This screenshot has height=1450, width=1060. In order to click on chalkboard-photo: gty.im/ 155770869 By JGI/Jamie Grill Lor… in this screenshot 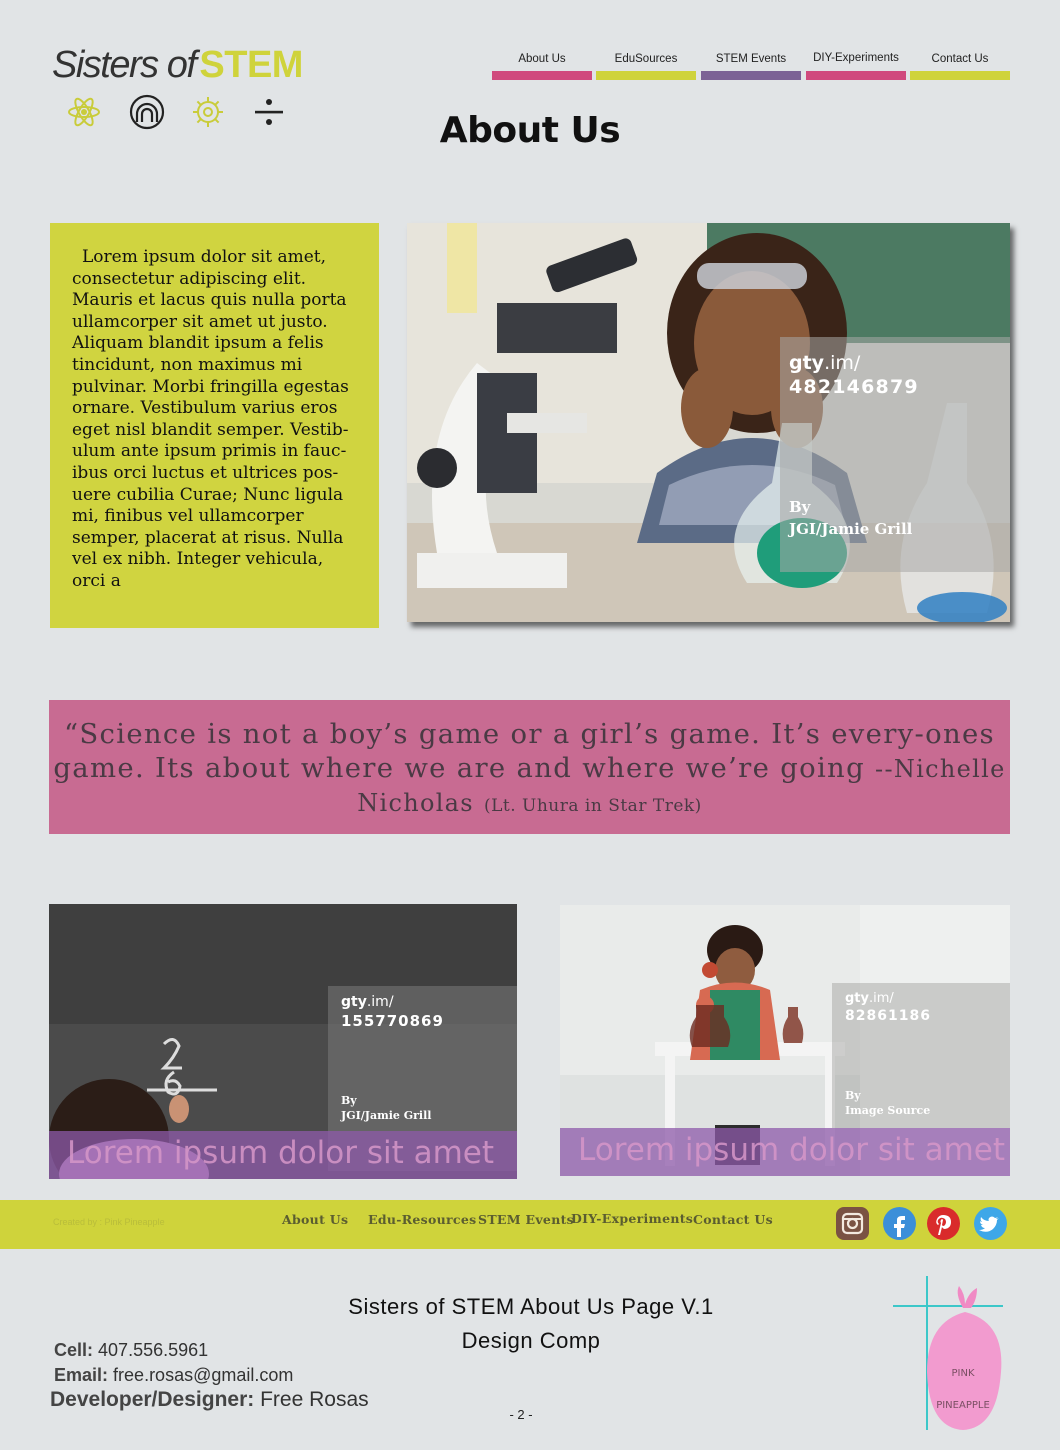, I will do `click(283, 1041)`.